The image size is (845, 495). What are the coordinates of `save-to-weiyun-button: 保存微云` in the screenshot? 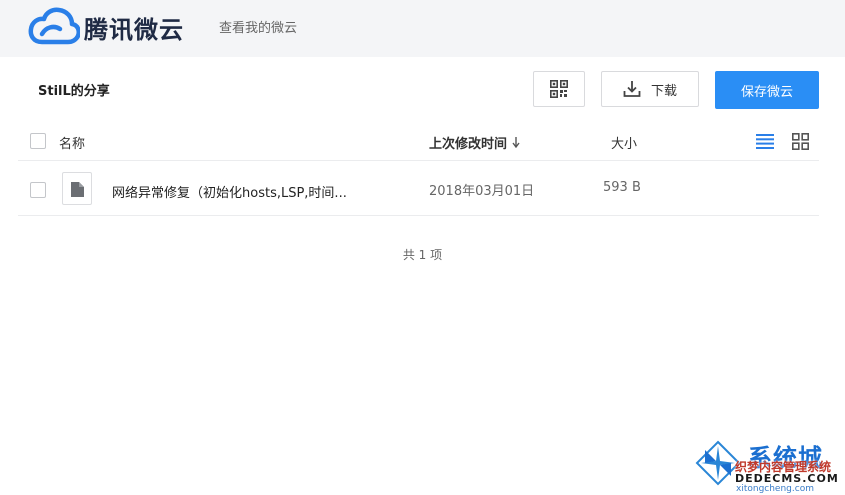 It's located at (767, 90).